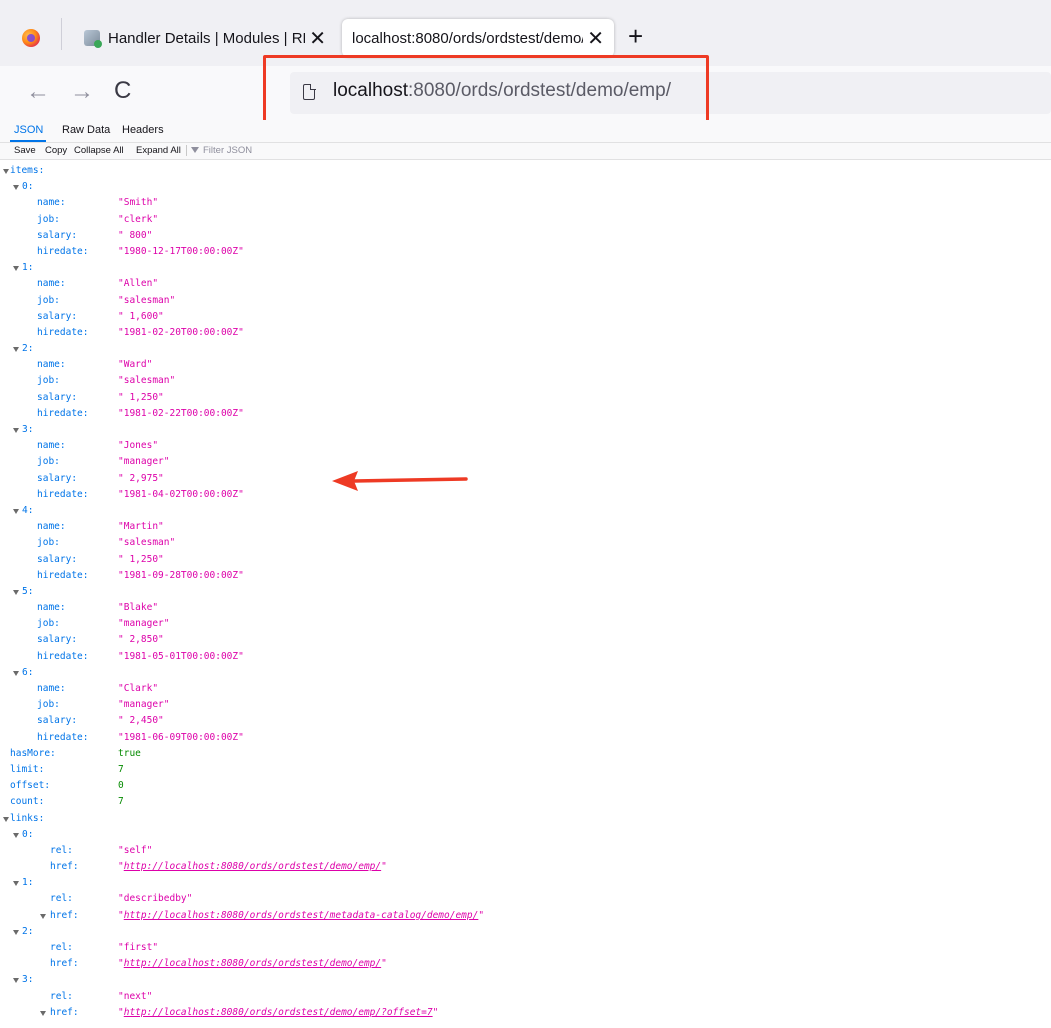 This screenshot has height=1028, width=1051. I want to click on tab-localhost-emp: localhost:8080/ords/ordstest/demo/ ✕, so click(478, 38).